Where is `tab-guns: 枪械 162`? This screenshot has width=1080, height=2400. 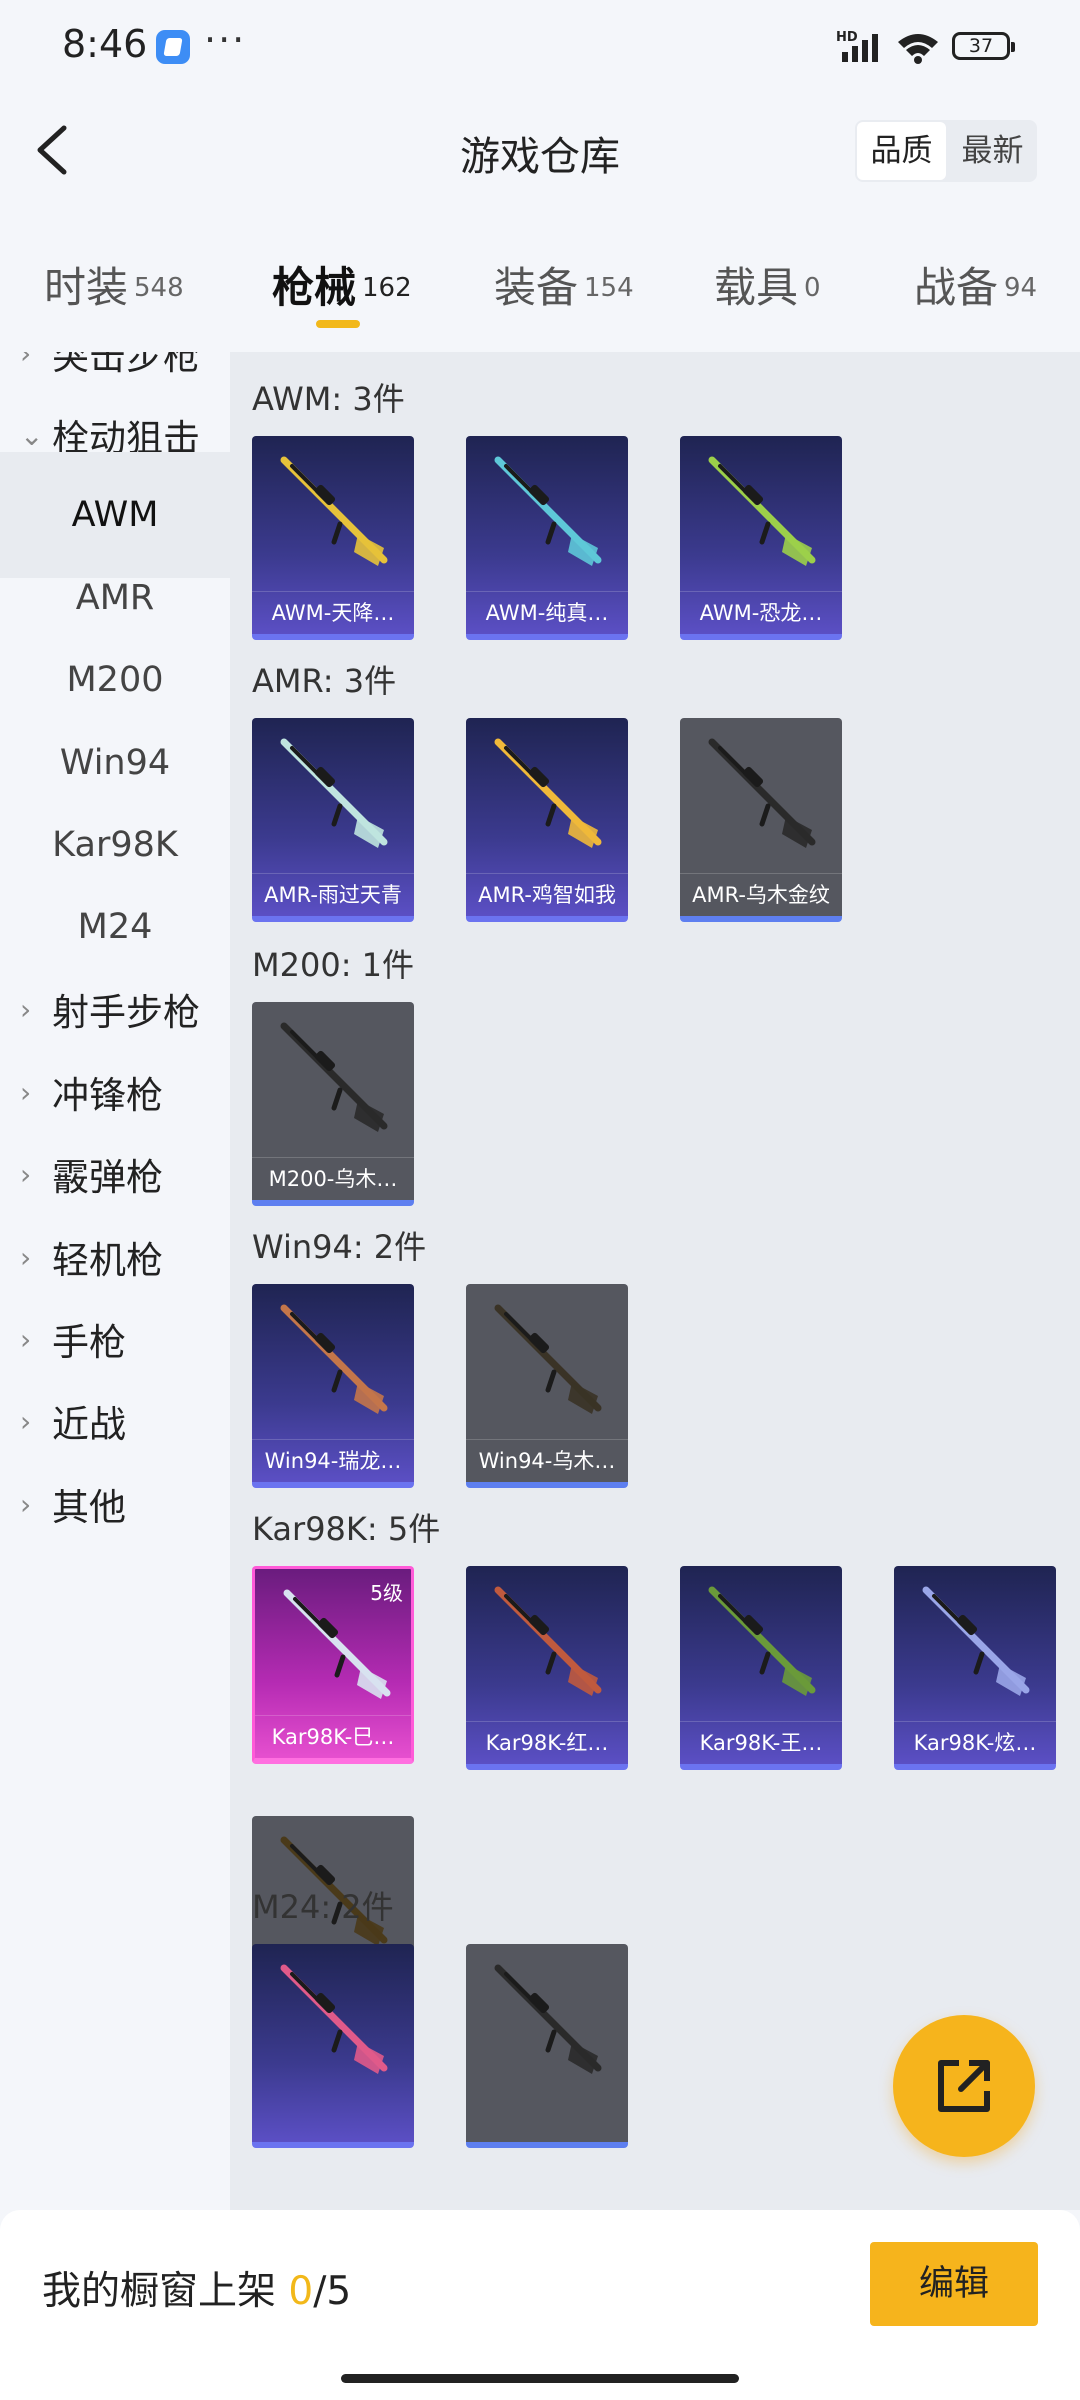 tab-guns: 枪械 162 is located at coordinates (342, 284).